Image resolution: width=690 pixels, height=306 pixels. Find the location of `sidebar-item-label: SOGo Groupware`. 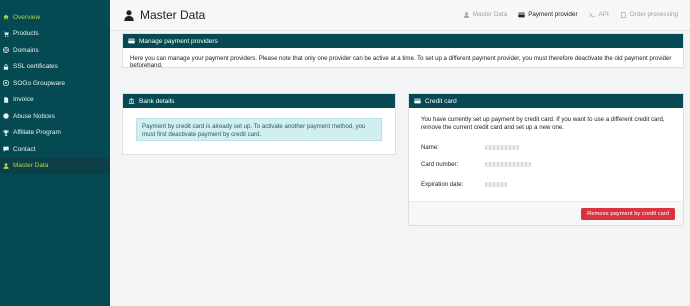

sidebar-item-label: SOGo Groupware is located at coordinates (39, 83).